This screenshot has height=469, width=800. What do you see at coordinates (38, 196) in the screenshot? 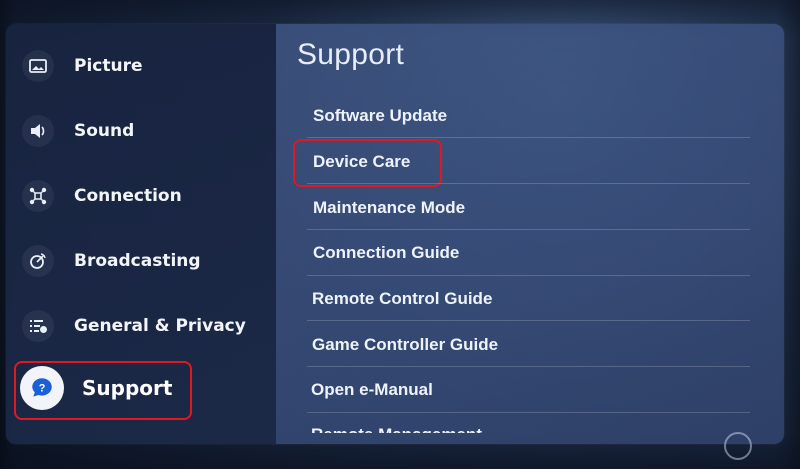
I see `connection-icon` at bounding box center [38, 196].